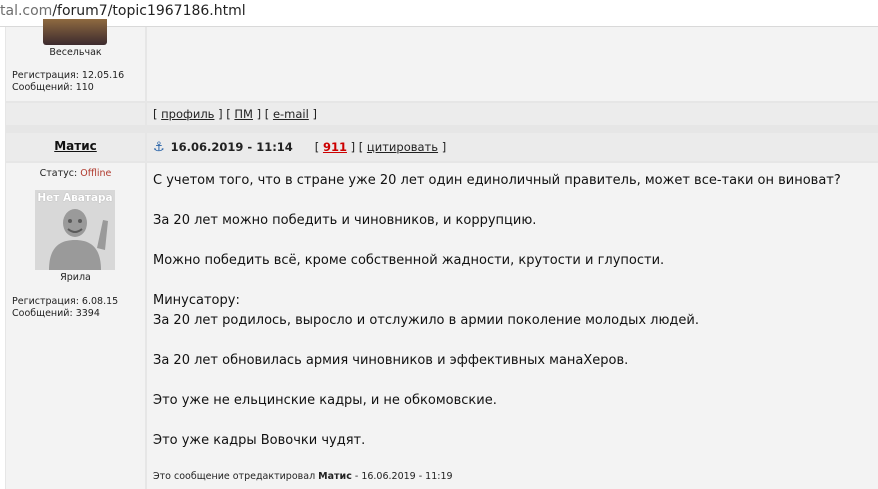 The height and width of the screenshot is (489, 878). Describe the element at coordinates (439, 13) in the screenshot. I see `address-bar: tal.com/forum7/topic1967186.html` at that location.